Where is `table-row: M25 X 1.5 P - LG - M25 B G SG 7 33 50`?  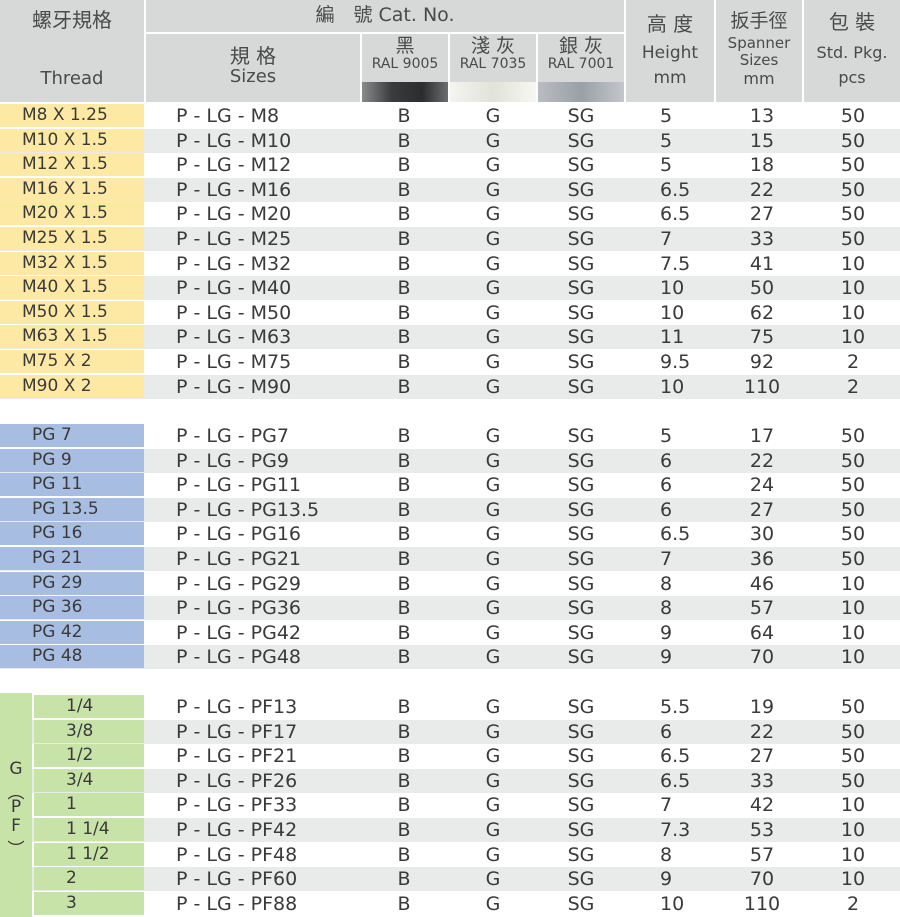
table-row: M25 X 1.5 P - LG - M25 B G SG 7 33 50 is located at coordinates (450, 239).